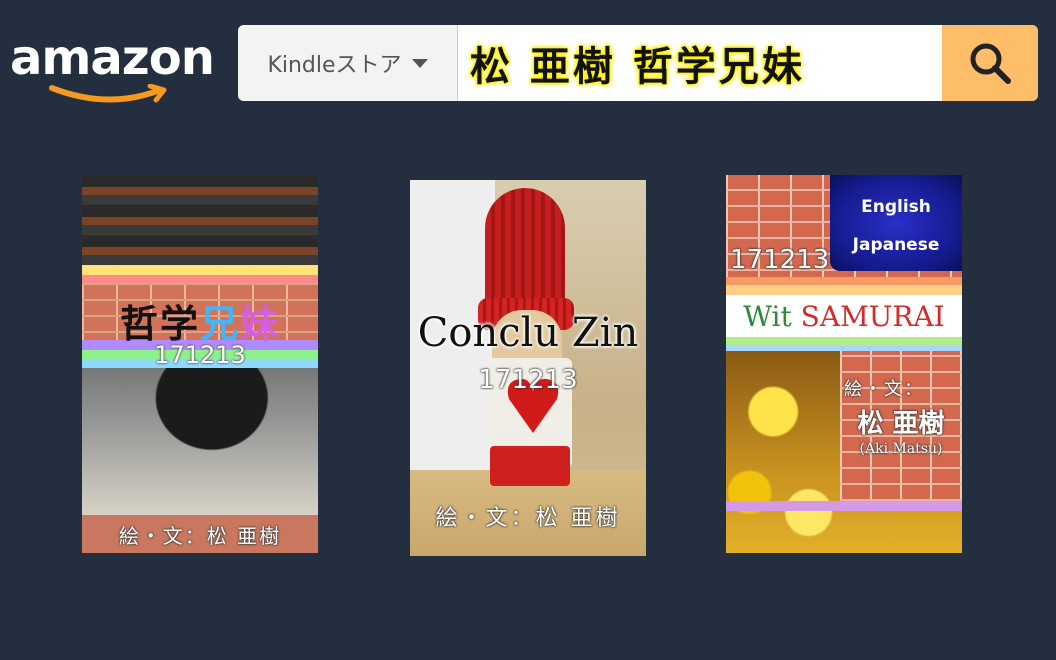 The width and height of the screenshot is (1056, 660). I want to click on cover-title-part: 妹, so click(260, 323).